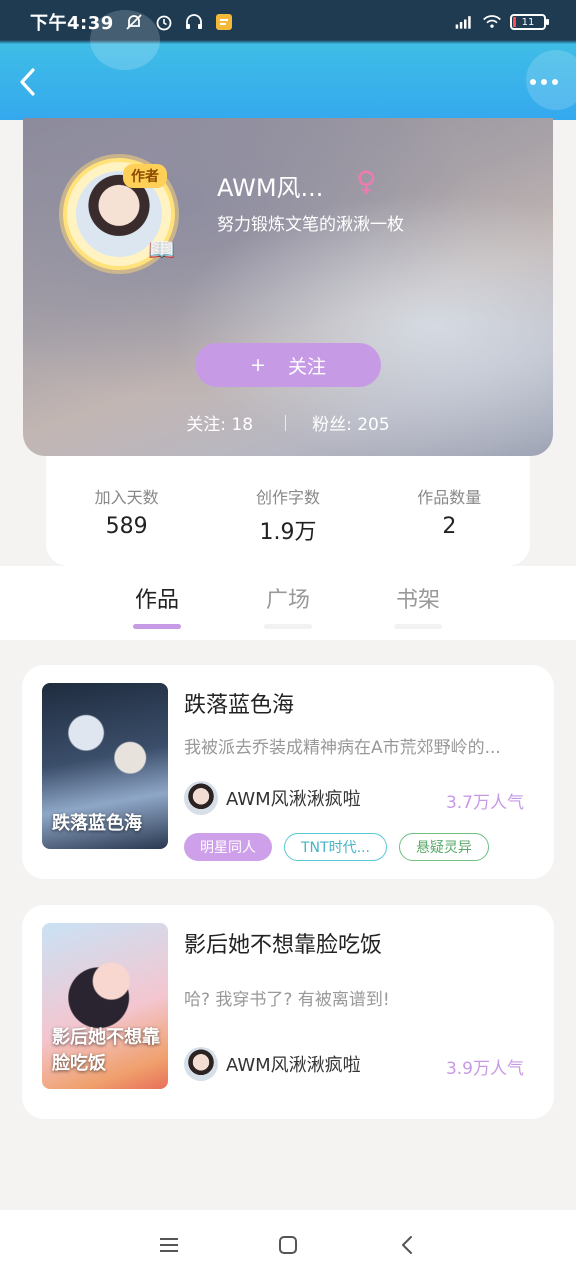 Image resolution: width=576 pixels, height=1280 pixels. I want to click on battery-indicator: 11, so click(529, 22).